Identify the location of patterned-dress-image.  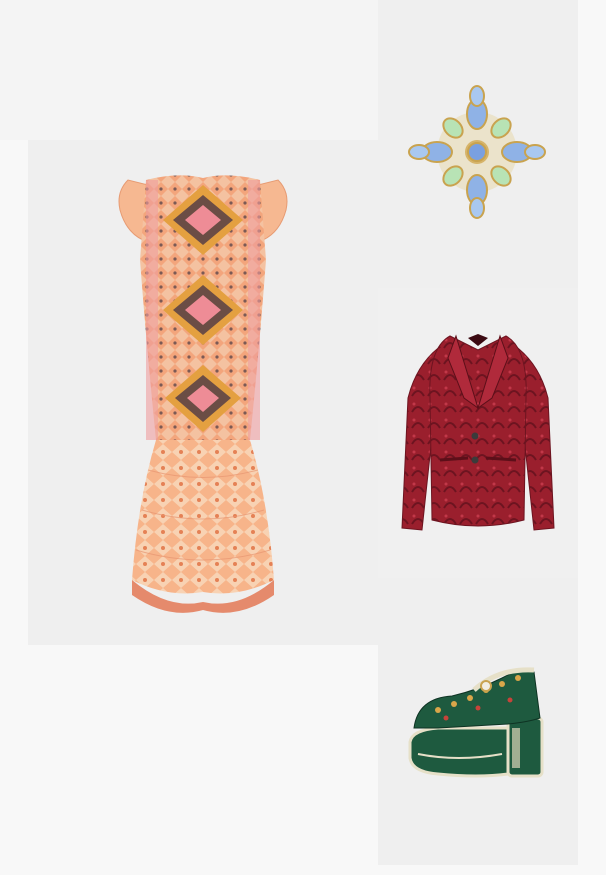
(203, 394).